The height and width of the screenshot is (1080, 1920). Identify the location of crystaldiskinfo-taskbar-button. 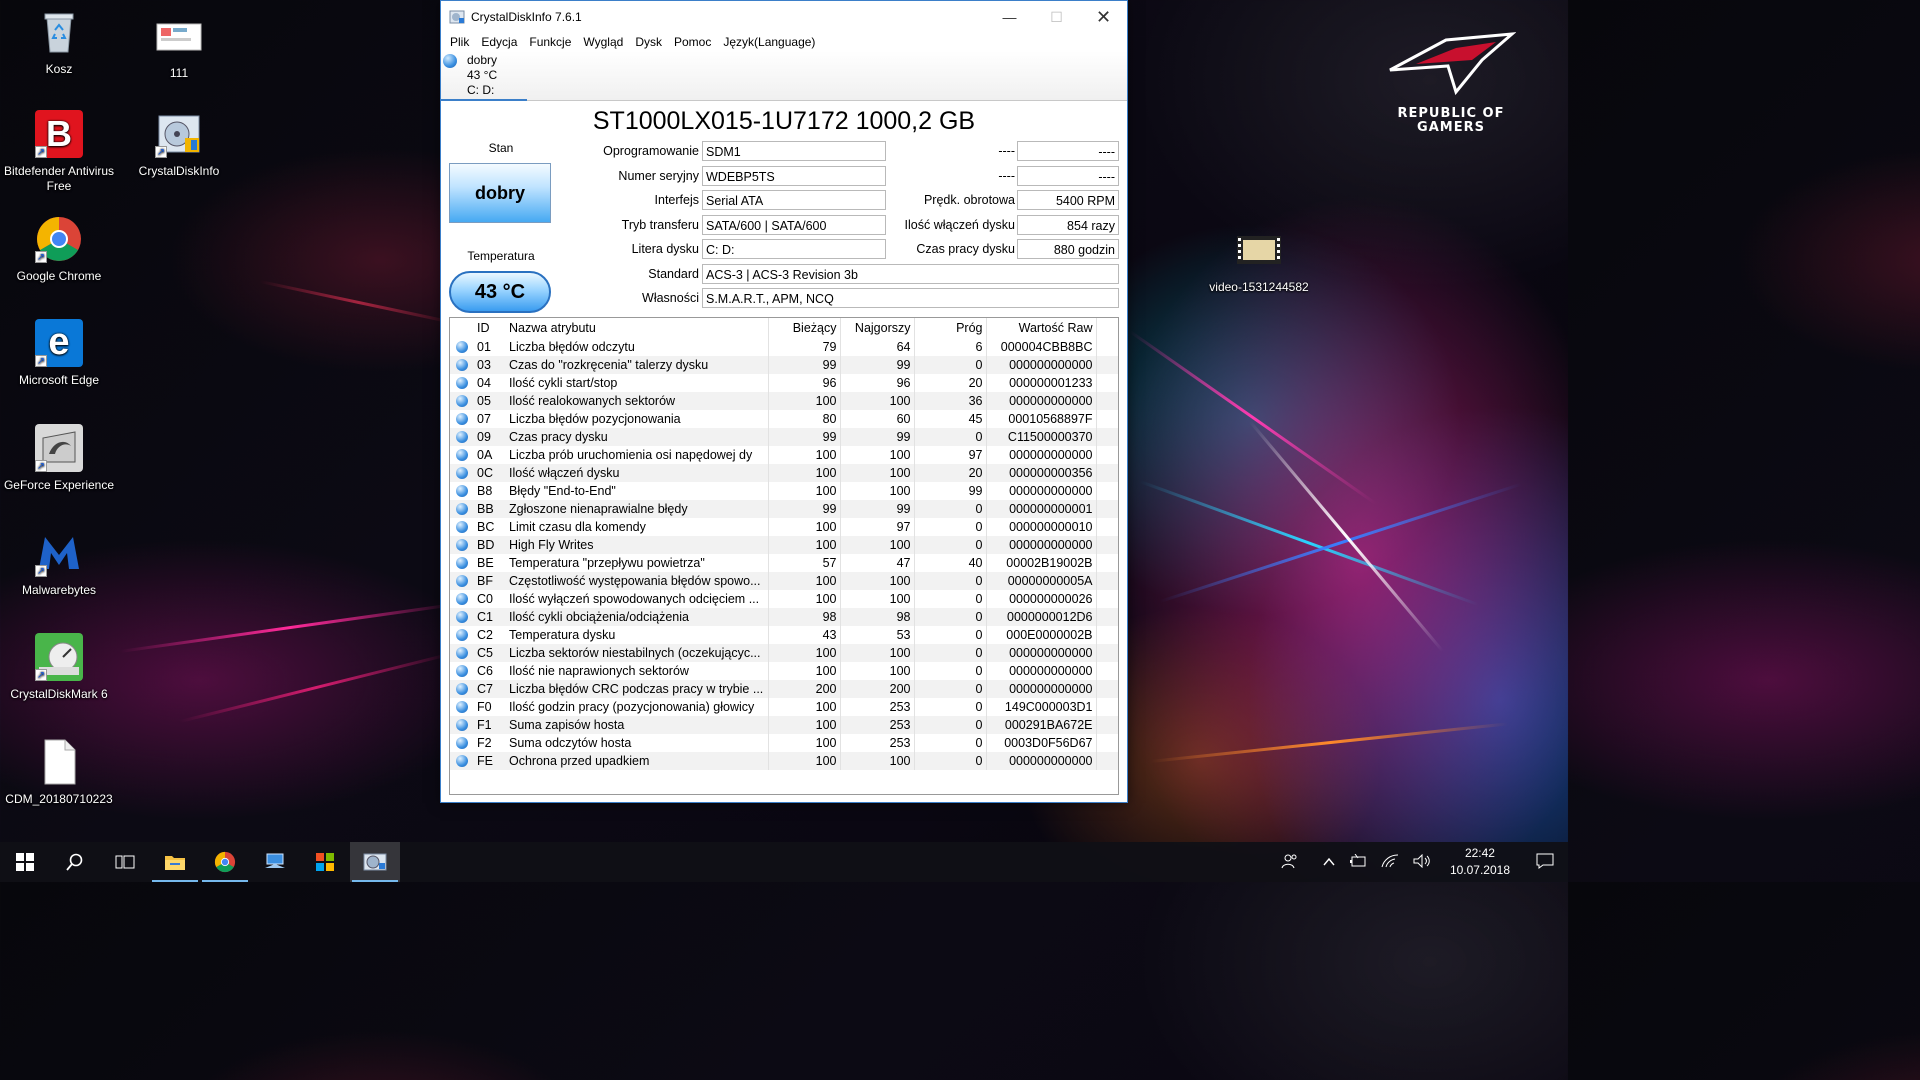
(375, 862).